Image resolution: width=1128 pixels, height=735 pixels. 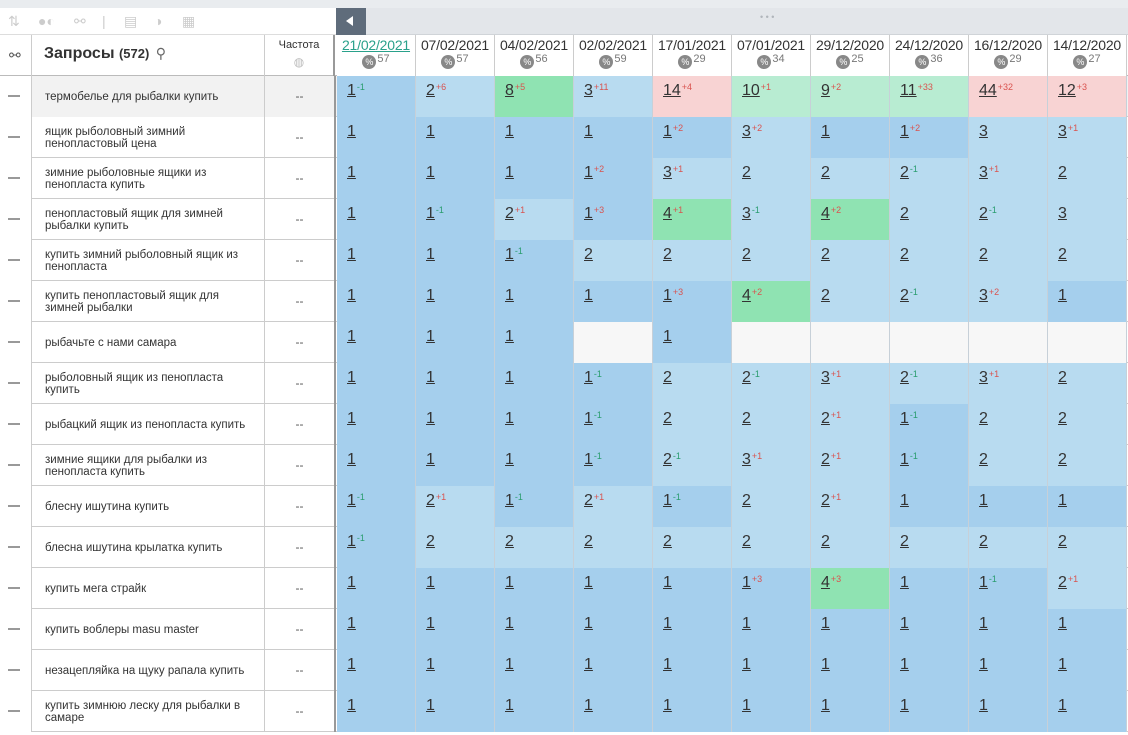 What do you see at coordinates (148, 424) in the screenshot?
I see `query-text: рыбацкий ящик из пенопласта купить` at bounding box center [148, 424].